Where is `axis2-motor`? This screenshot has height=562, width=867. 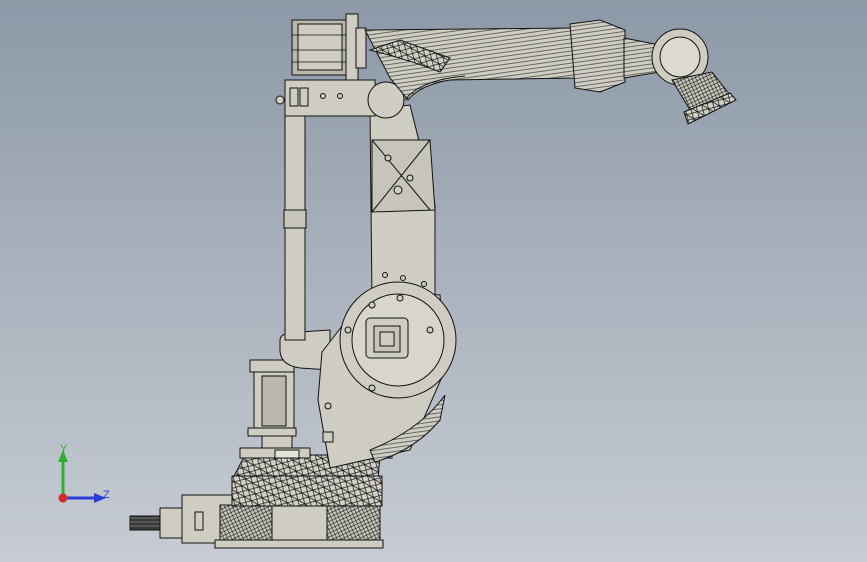 axis2-motor is located at coordinates (272, 404).